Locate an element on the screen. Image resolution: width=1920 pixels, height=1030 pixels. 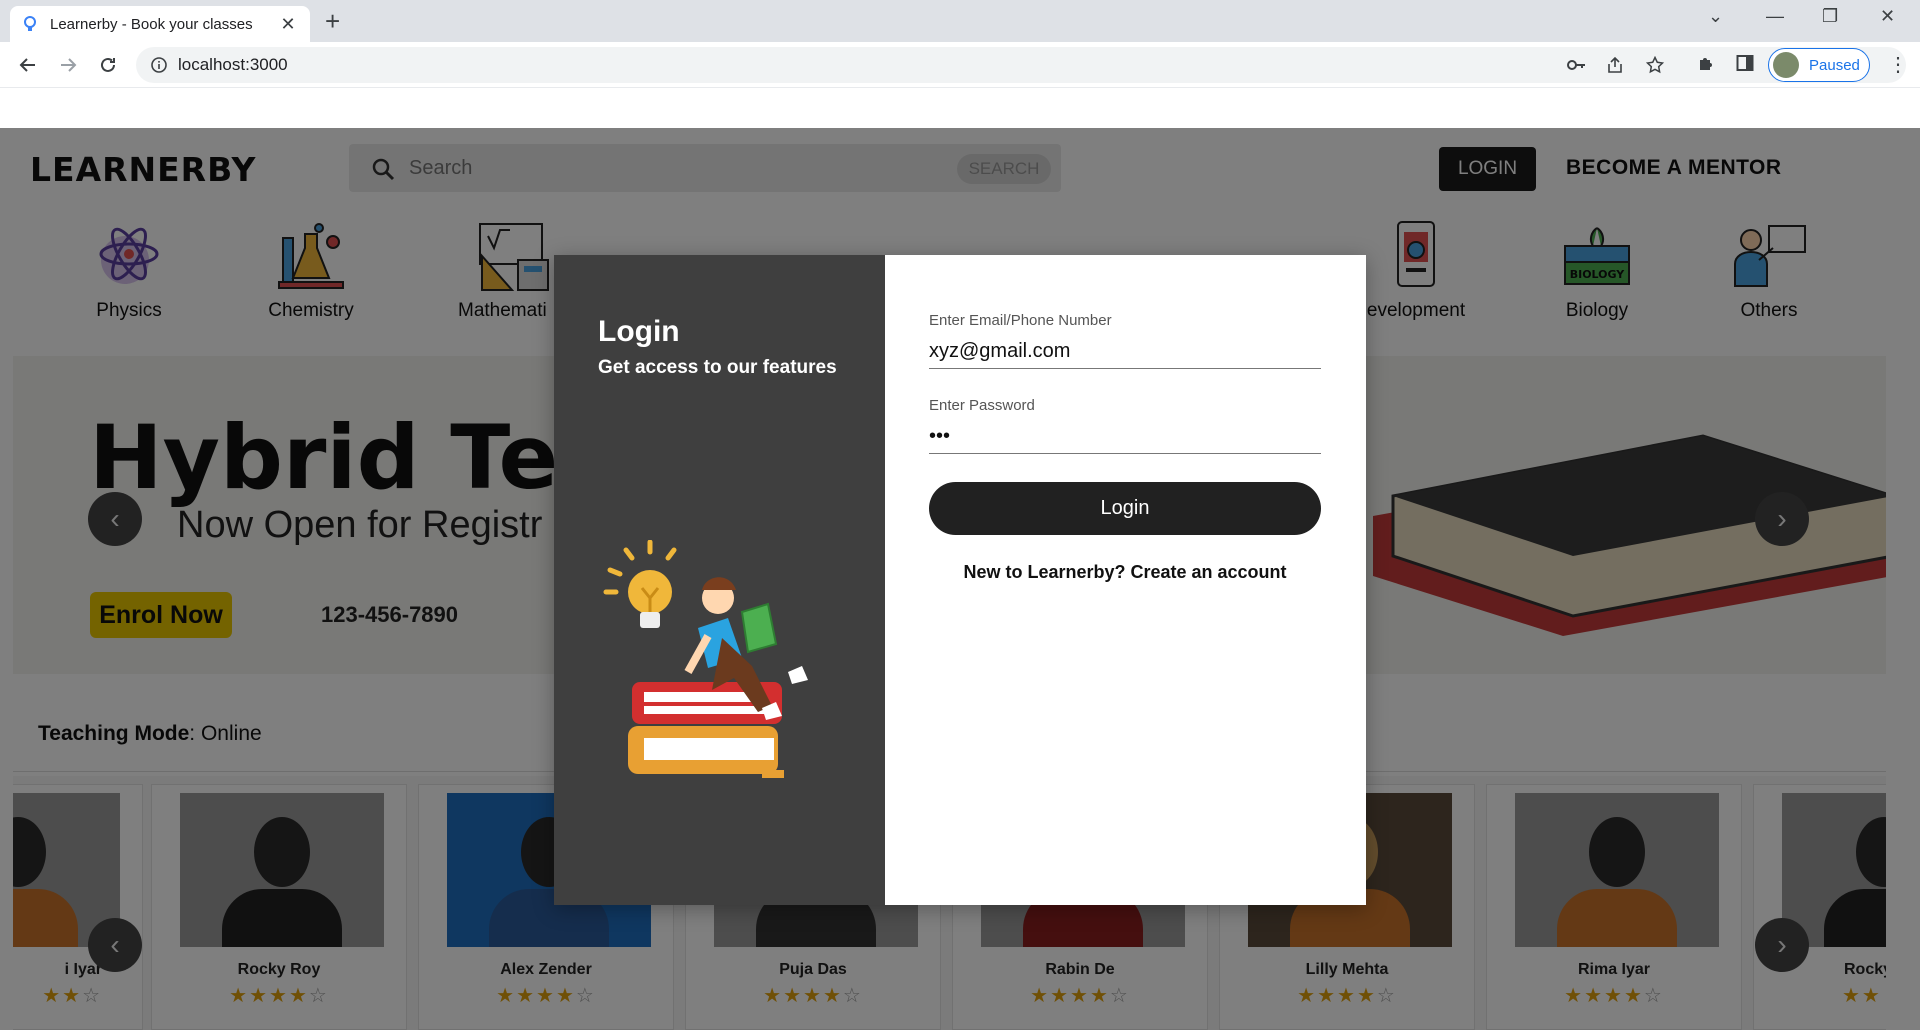
back-icon is located at coordinates (28, 65).